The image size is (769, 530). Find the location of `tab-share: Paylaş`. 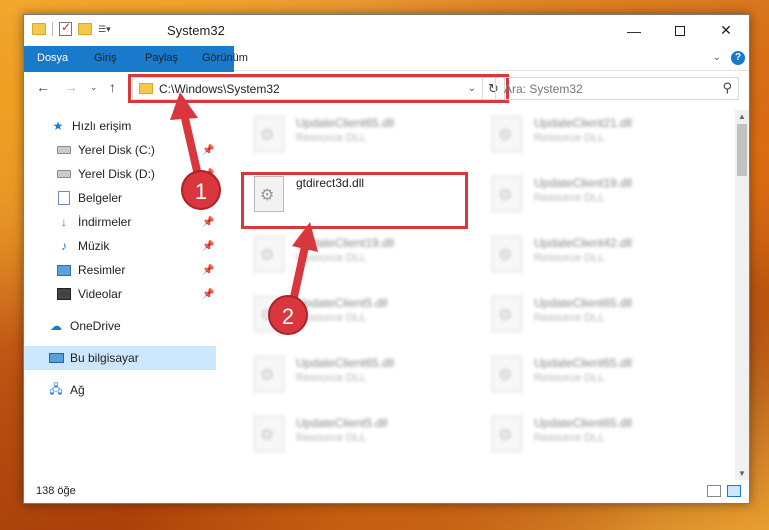

tab-share: Paylaş is located at coordinates (161, 58).